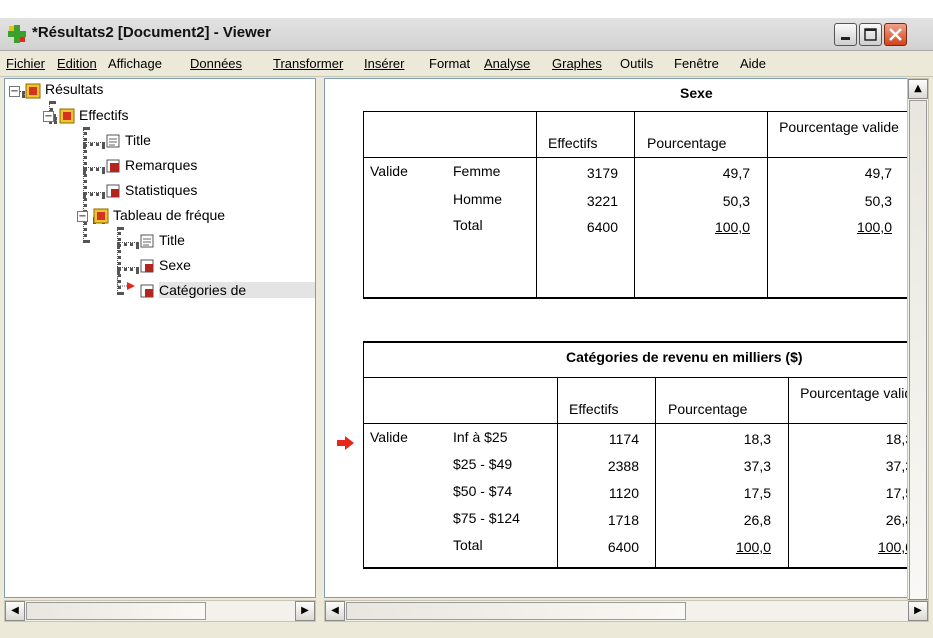 This screenshot has height=638, width=933. What do you see at coordinates (845, 34) in the screenshot?
I see `minimize-button` at bounding box center [845, 34].